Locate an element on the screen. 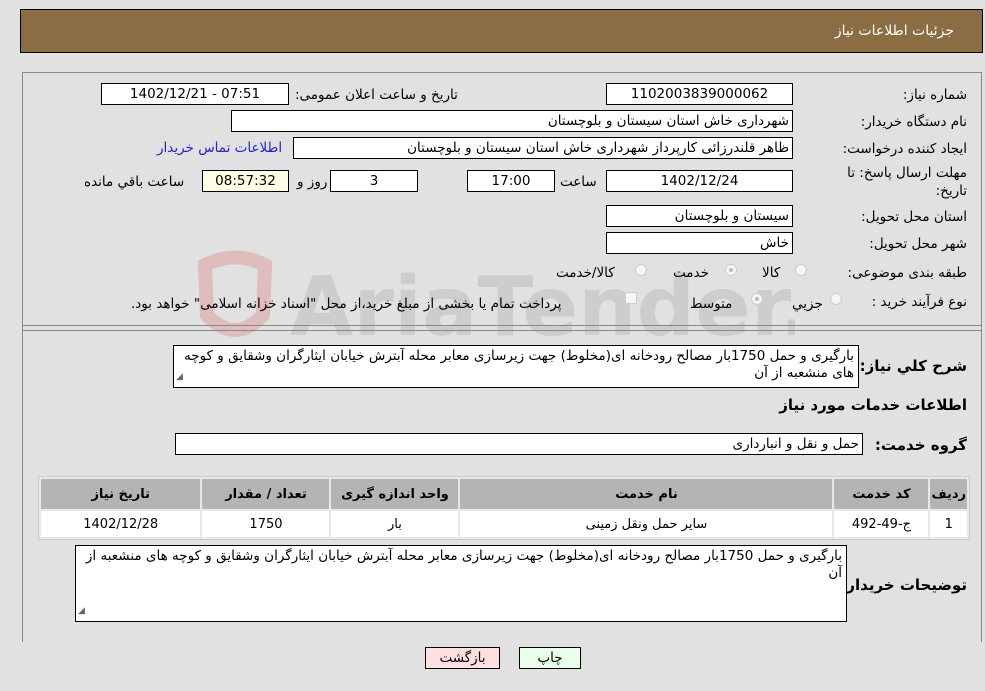 The width and height of the screenshot is (985, 691). category-radio-goods-service is located at coordinates (641, 270).